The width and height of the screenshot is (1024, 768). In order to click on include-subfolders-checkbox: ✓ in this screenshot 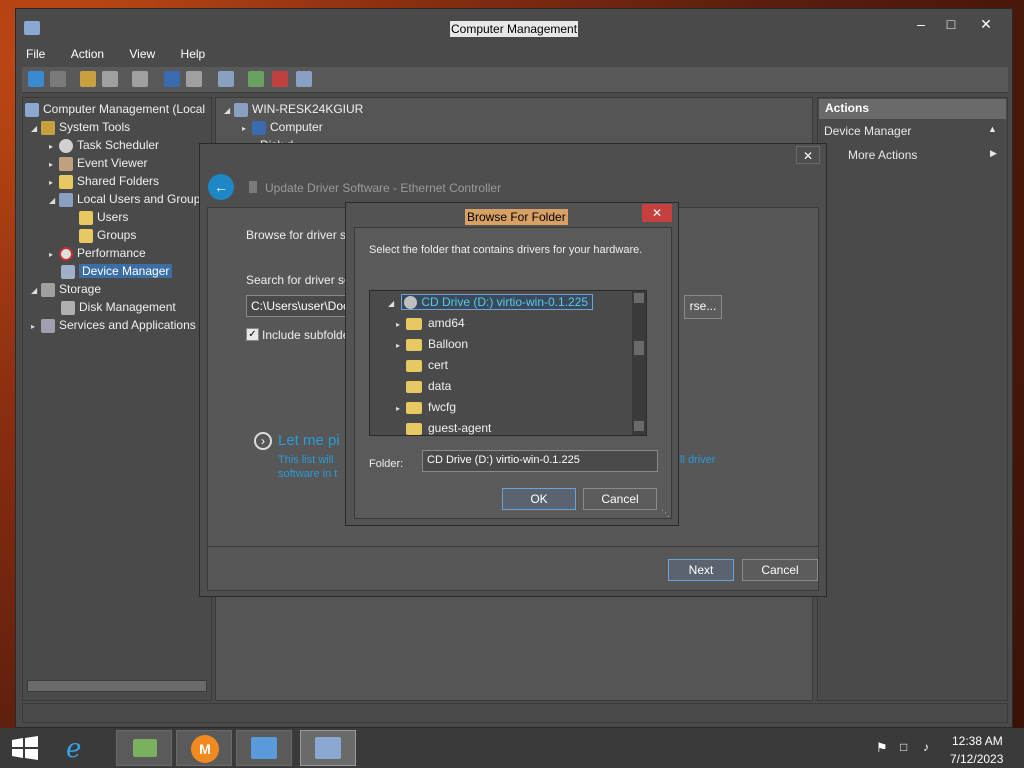, I will do `click(252, 334)`.